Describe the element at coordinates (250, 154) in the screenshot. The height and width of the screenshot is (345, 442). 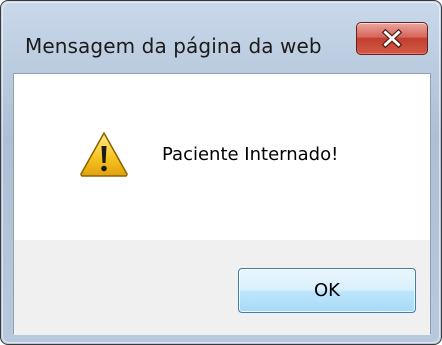
I see `message-text: Paciente Internado!` at that location.